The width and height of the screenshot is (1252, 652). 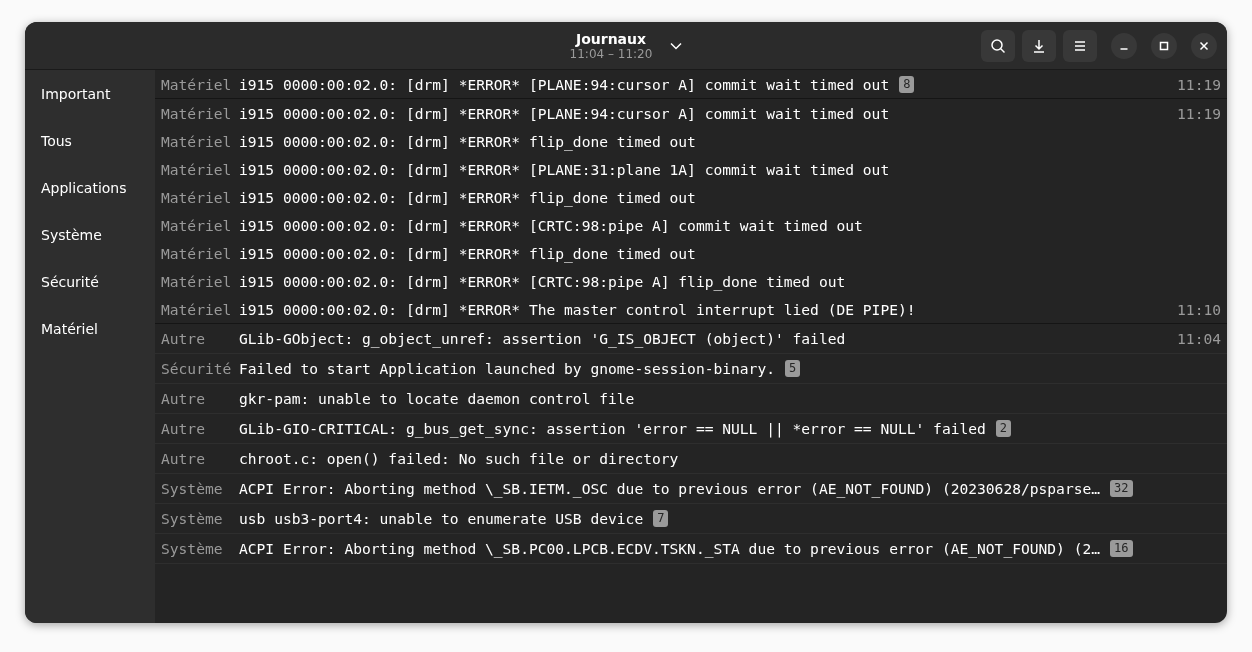 I want to click on sidebar-item: Applications, so click(x=90, y=187).